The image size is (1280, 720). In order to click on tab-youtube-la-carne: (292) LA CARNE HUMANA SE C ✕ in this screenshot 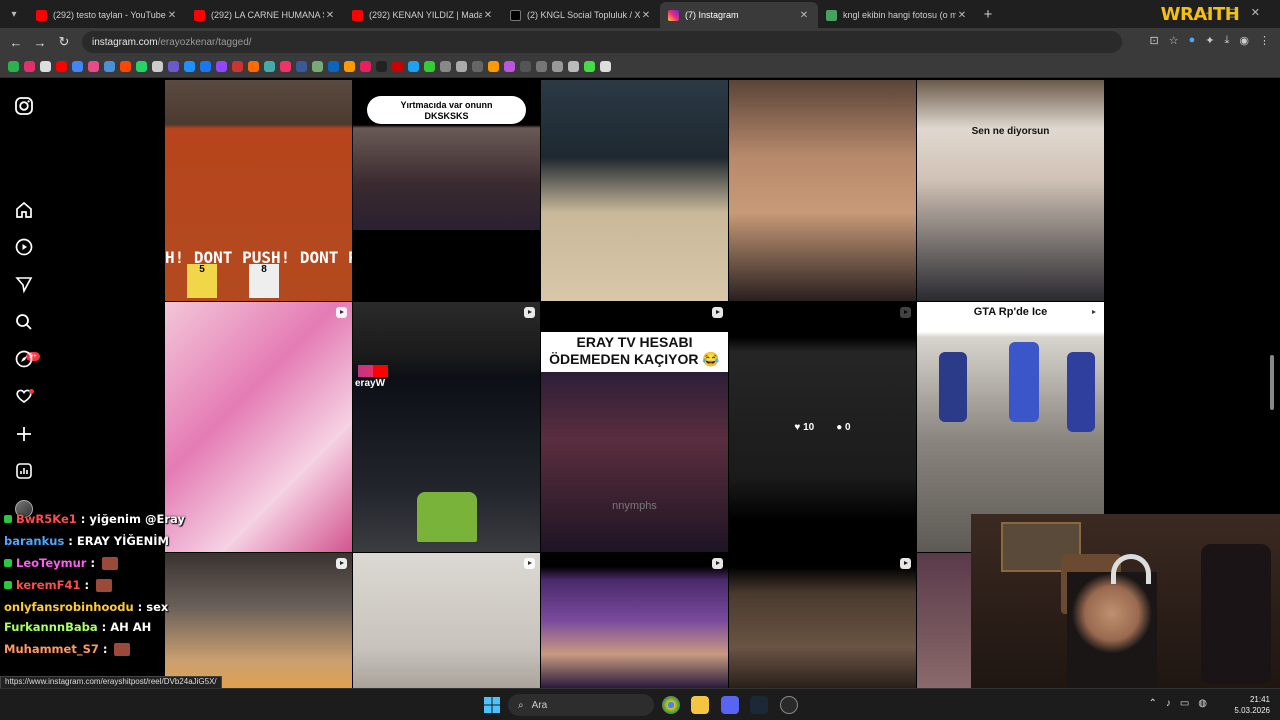, I will do `click(265, 15)`.